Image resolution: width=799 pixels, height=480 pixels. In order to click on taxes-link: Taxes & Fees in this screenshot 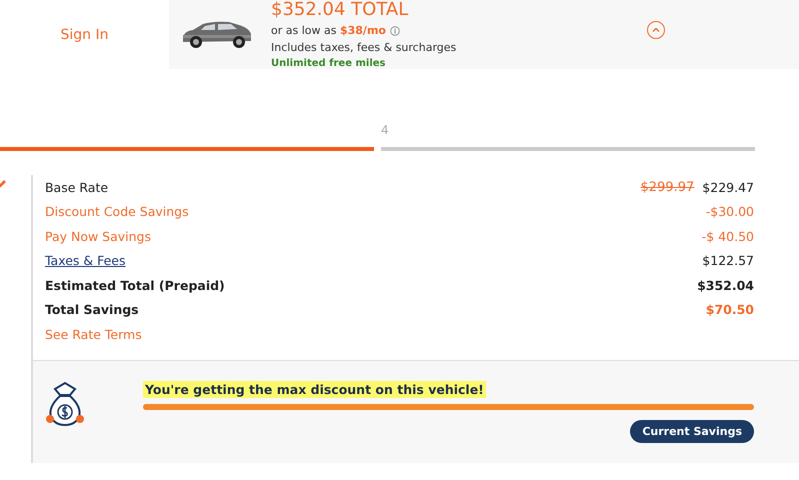, I will do `click(85, 260)`.